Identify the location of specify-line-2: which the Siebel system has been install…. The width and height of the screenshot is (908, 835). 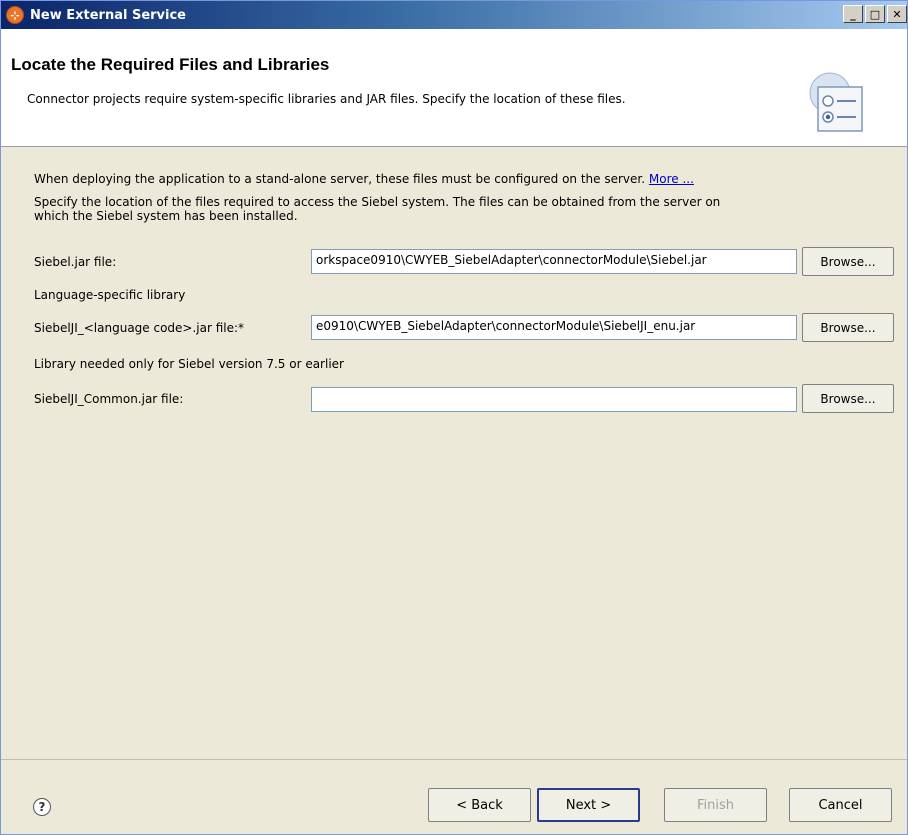
(166, 216).